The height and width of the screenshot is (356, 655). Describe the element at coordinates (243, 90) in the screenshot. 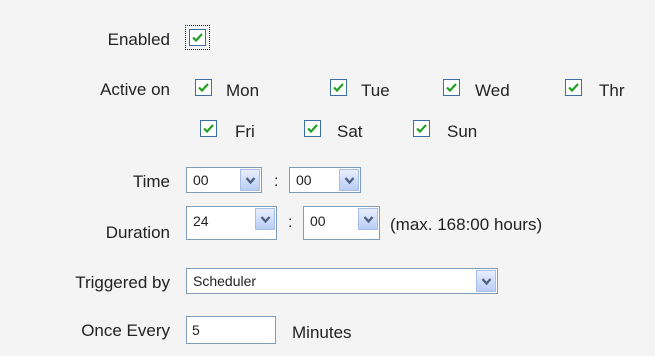

I see `day-label-mon: Mon` at that location.